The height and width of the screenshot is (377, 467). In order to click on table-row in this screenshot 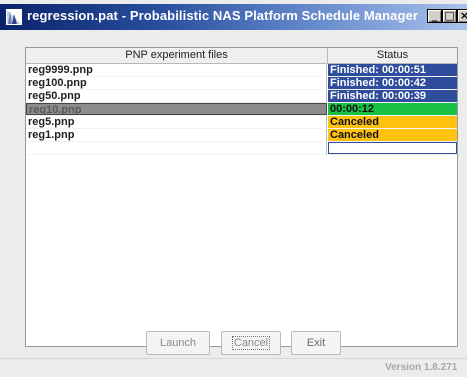, I will do `click(241, 148)`.